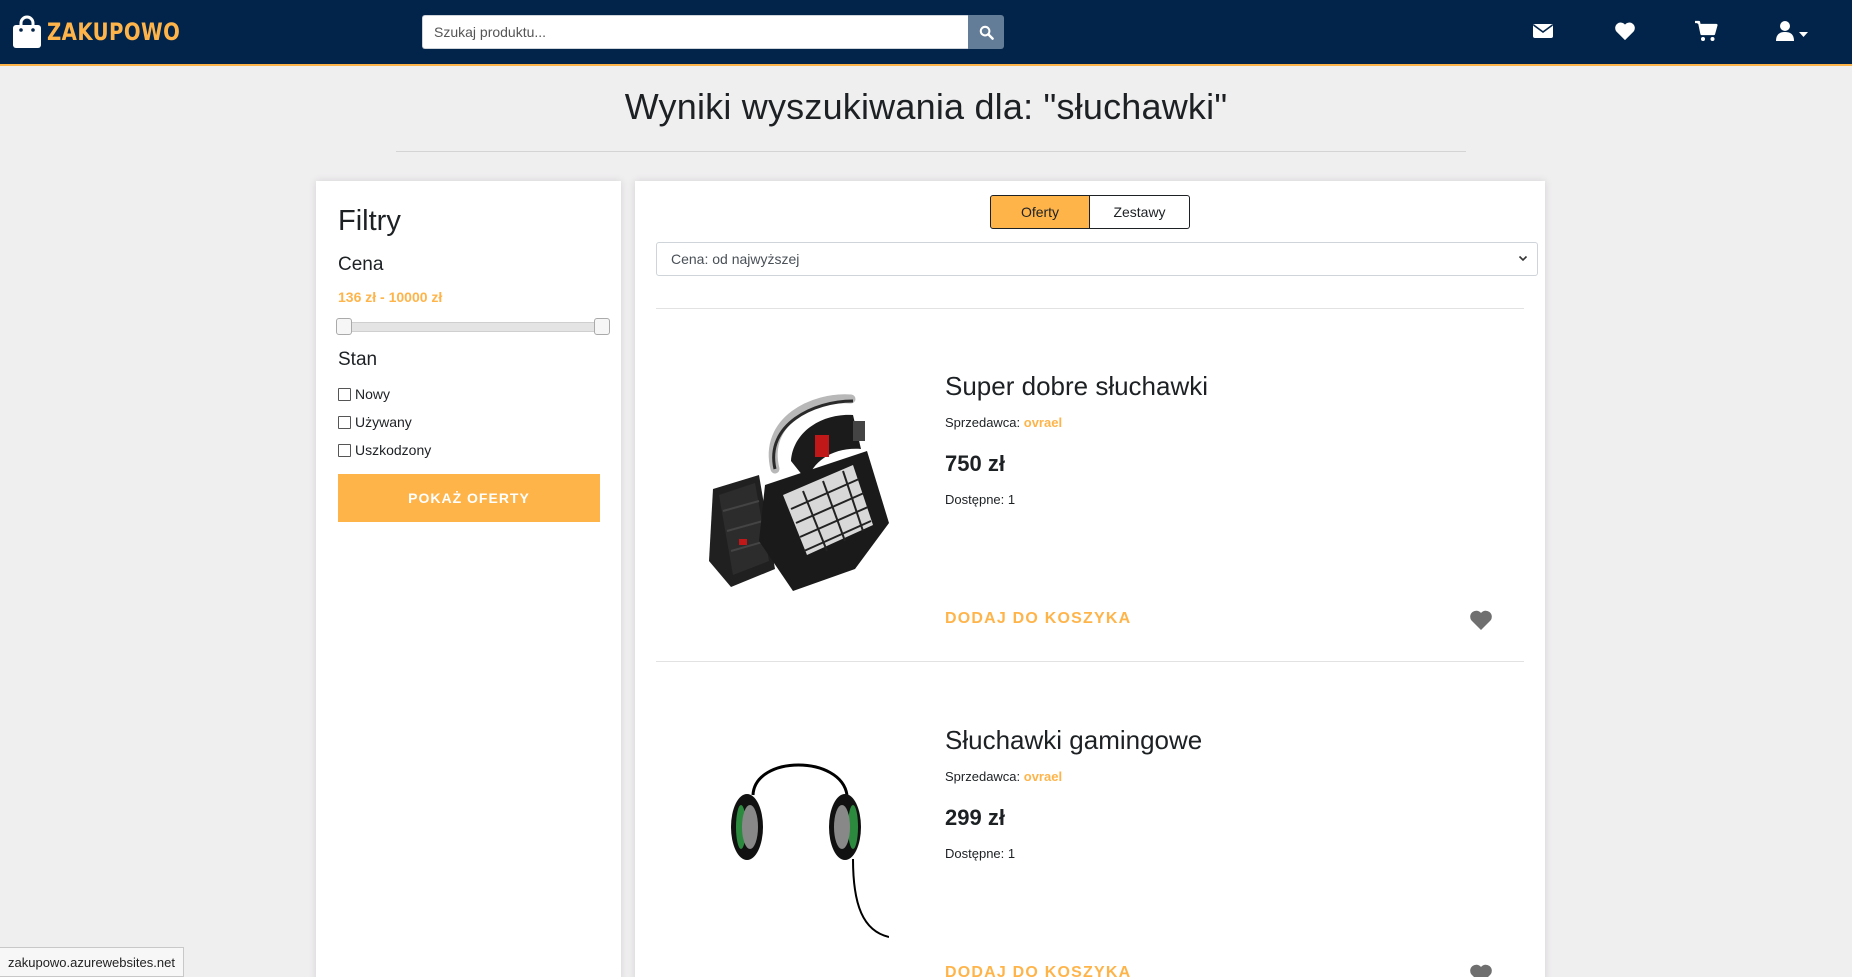 This screenshot has width=1852, height=977. I want to click on price-slider-min-handle, so click(344, 326).